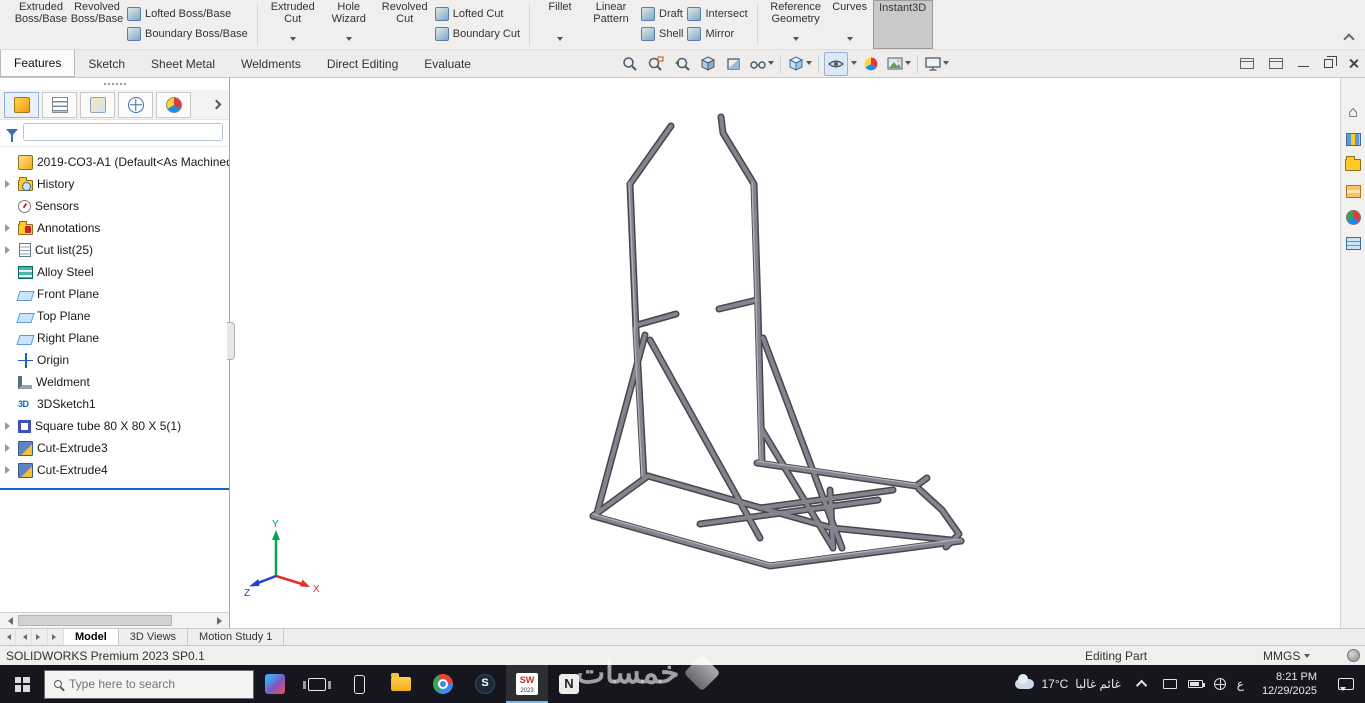 This screenshot has width=1365, height=703. Describe the element at coordinates (1169, 684) in the screenshot. I see `touch-keyboard-icon` at that location.